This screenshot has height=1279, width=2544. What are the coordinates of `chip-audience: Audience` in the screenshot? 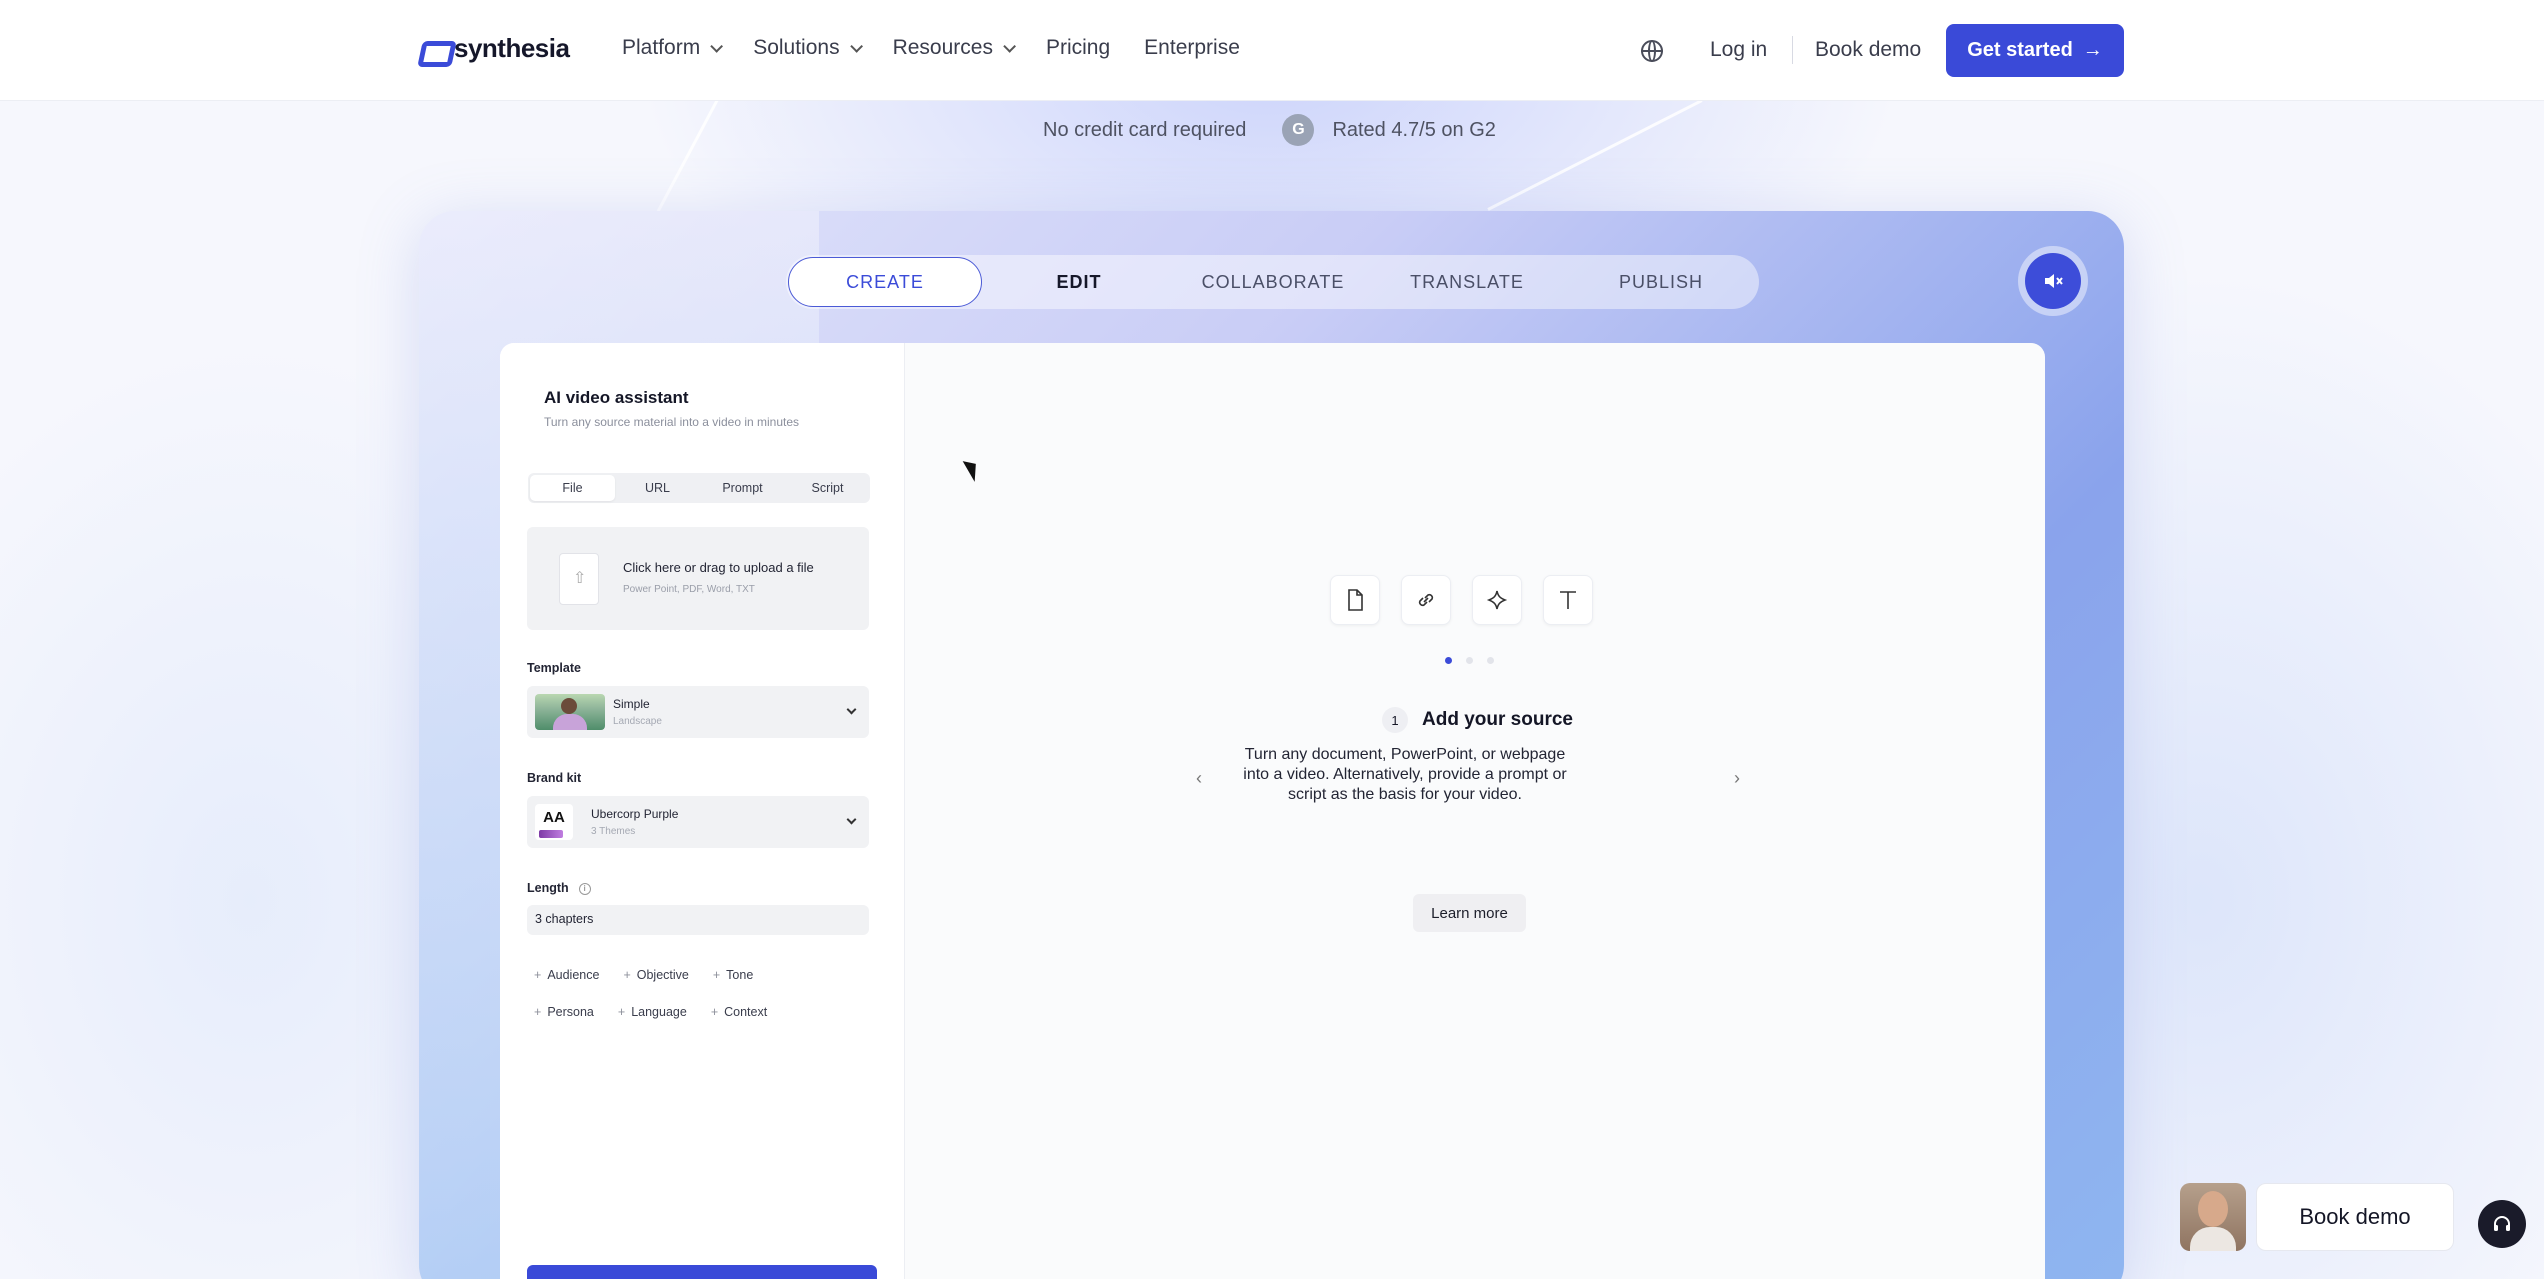 It's located at (566, 975).